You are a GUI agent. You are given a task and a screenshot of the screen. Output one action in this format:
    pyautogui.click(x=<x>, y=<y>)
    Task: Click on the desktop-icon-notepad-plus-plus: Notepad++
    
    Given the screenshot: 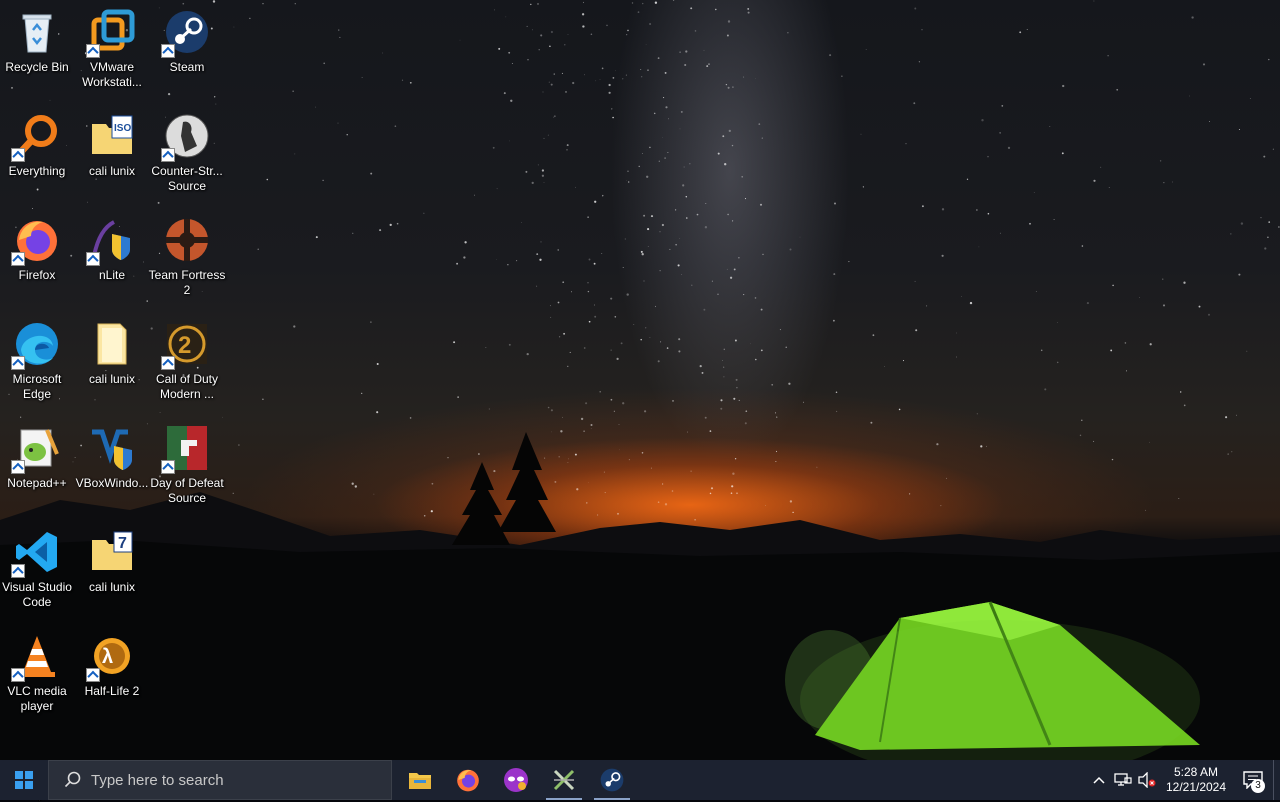 What is the action you would take?
    pyautogui.click(x=37, y=456)
    